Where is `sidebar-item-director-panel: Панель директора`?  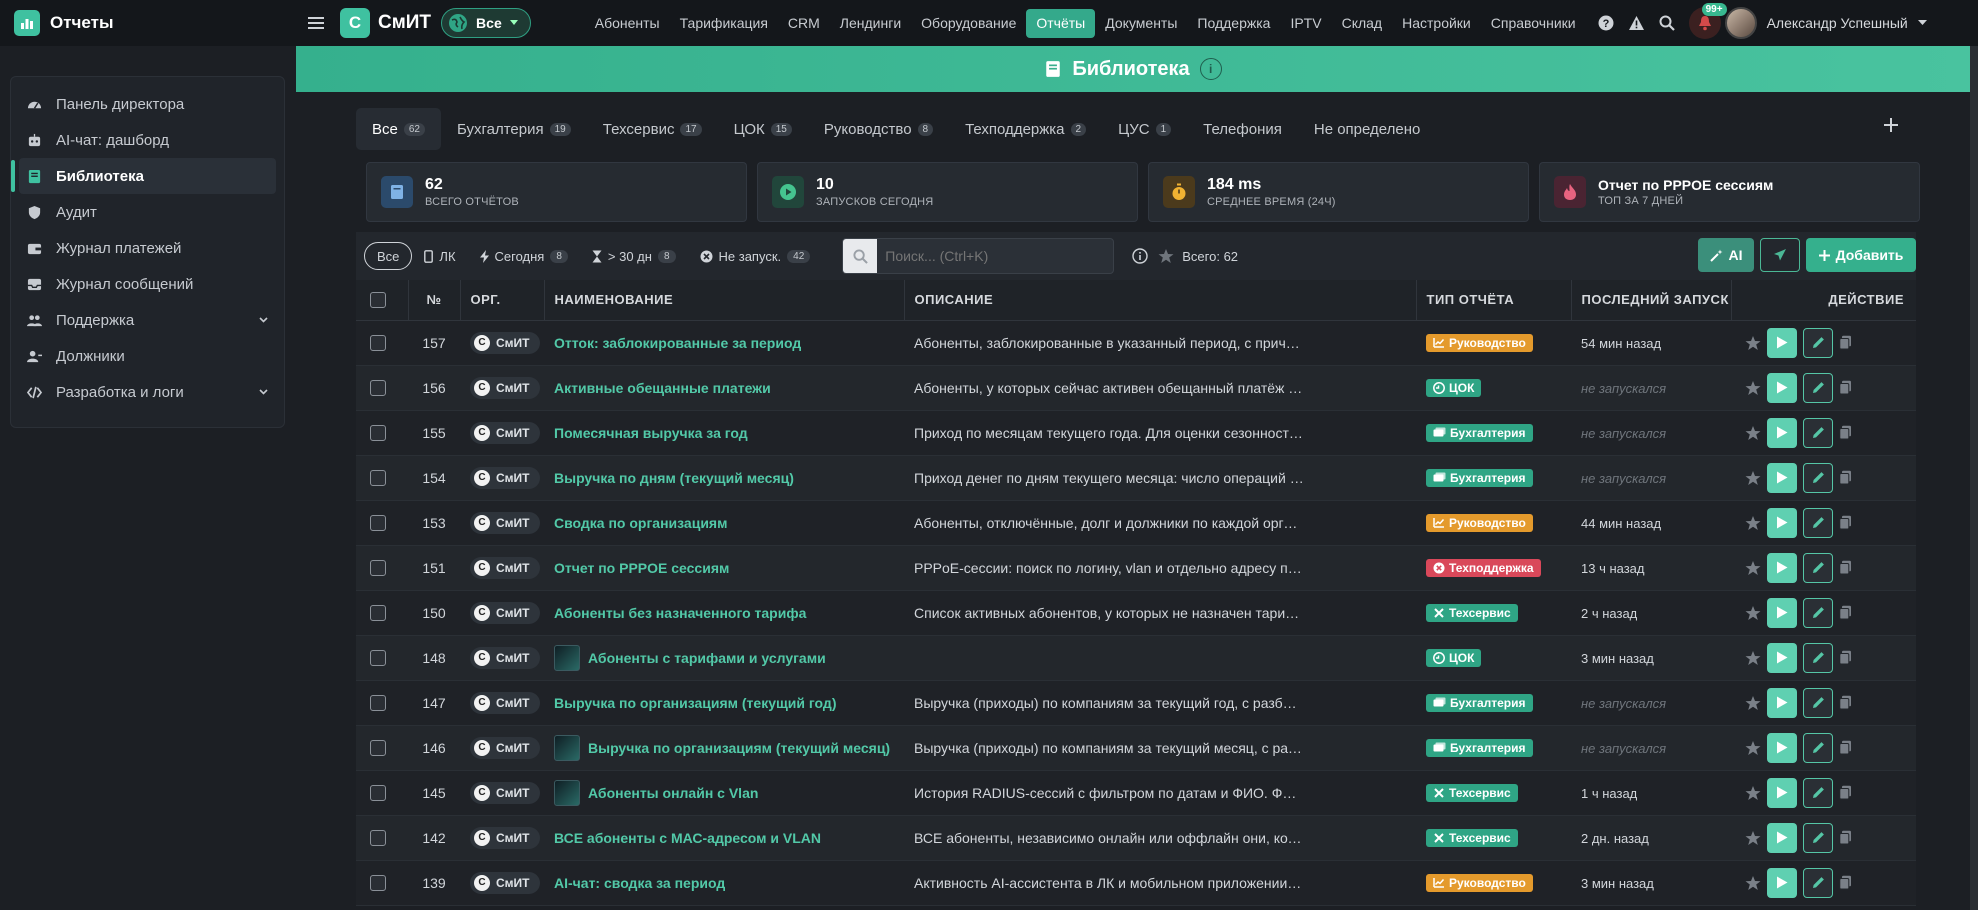
sidebar-item-director-panel: Панель директора is located at coordinates (147, 104).